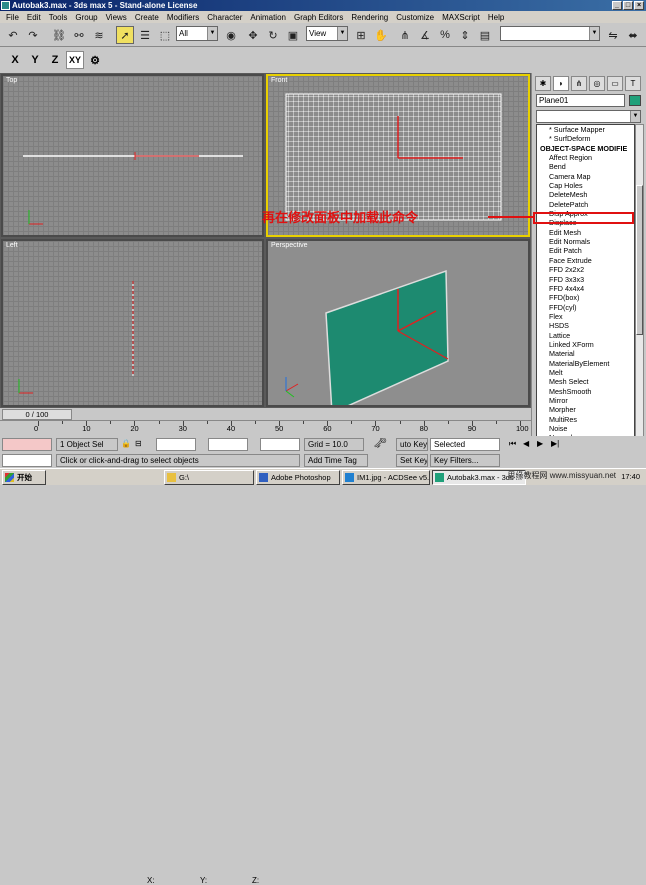 The width and height of the screenshot is (646, 885). I want to click on undo-icon: ↶, so click(13, 35).